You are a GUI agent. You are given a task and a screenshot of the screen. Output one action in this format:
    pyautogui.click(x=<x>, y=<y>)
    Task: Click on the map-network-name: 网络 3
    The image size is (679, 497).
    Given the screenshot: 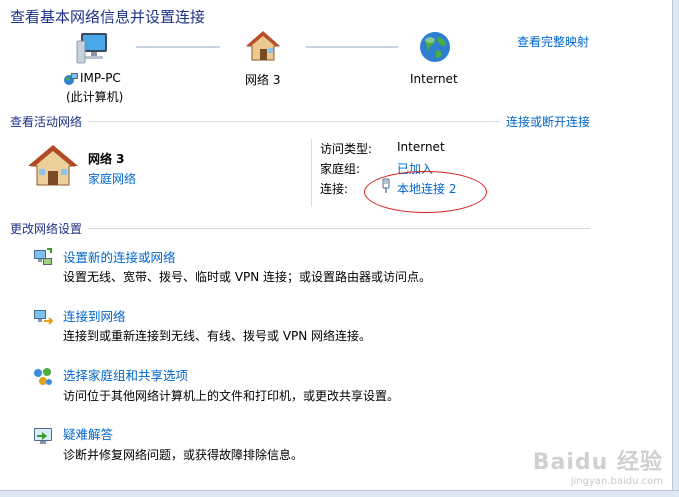 What is the action you would take?
    pyautogui.click(x=263, y=80)
    